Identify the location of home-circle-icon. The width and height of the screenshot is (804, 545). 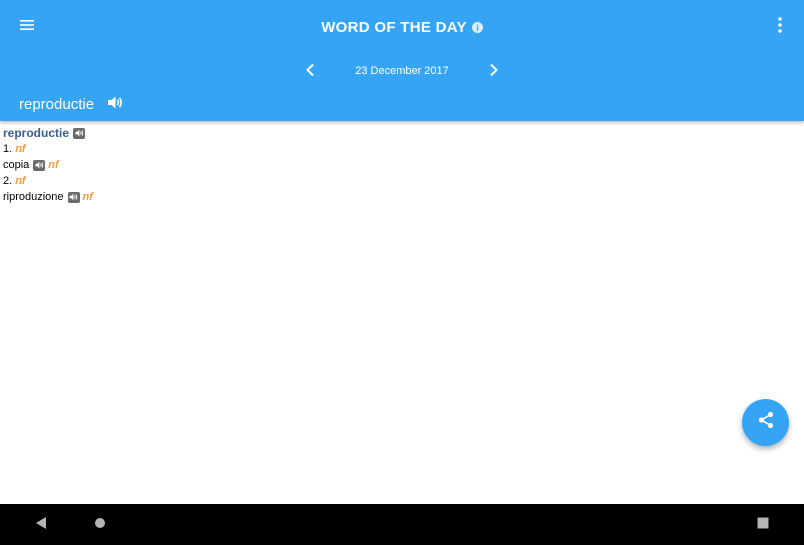
(100, 525).